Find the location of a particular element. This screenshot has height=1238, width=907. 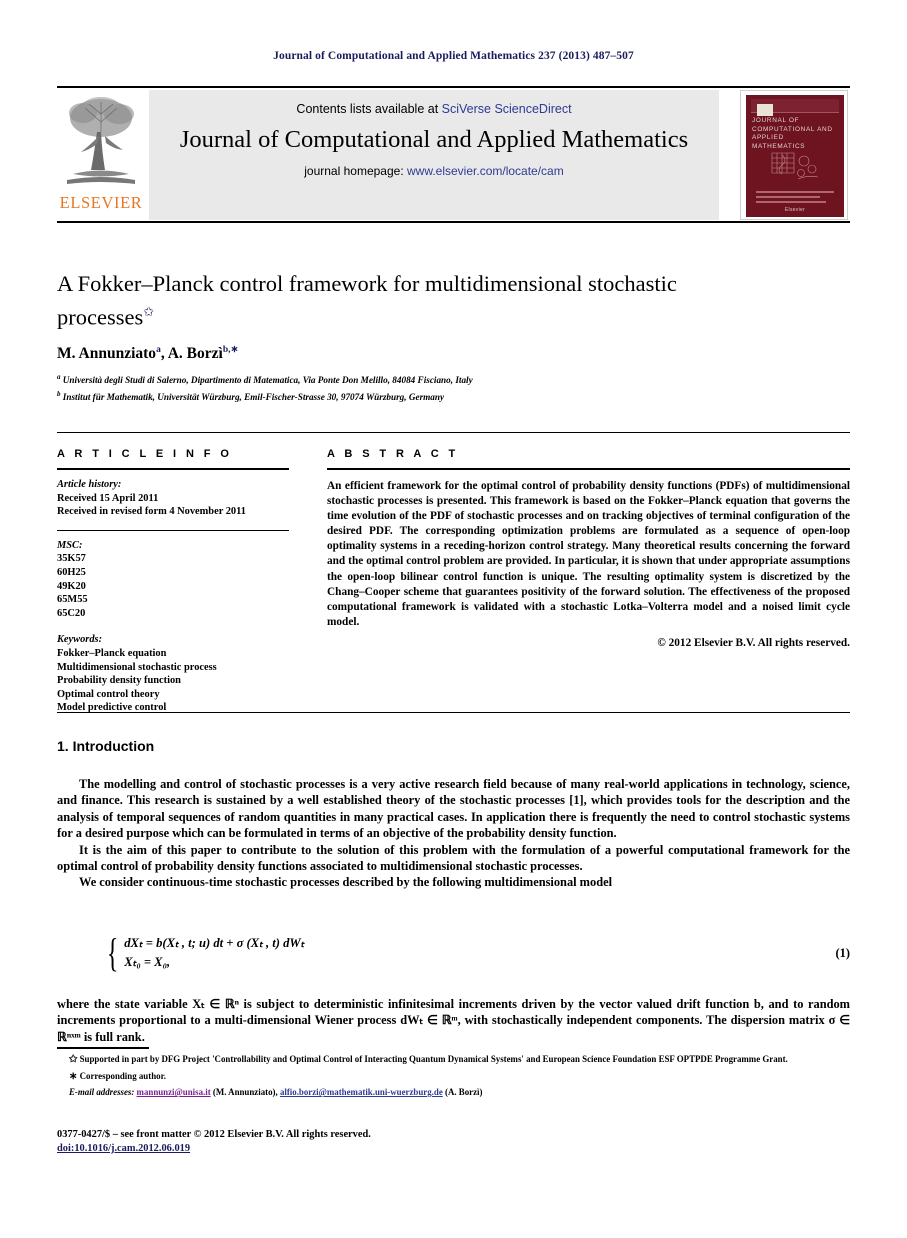

msc-label: MSC: is located at coordinates (70, 545).